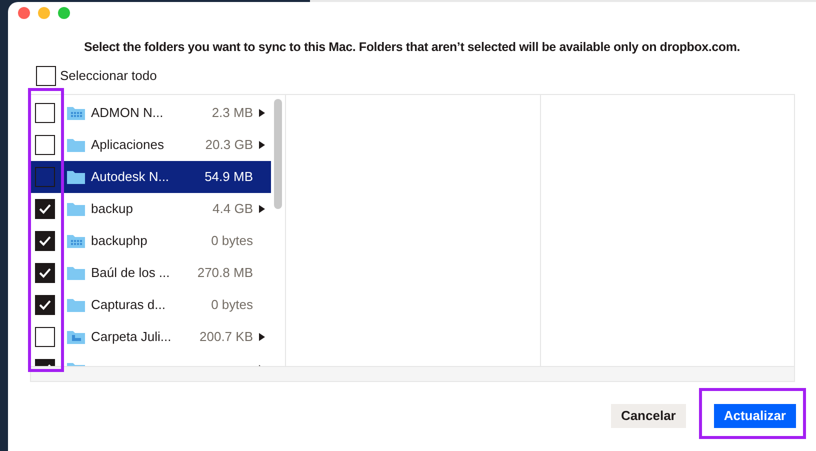 The height and width of the screenshot is (451, 816). Describe the element at coordinates (151, 208) in the screenshot. I see `folder-row: backup 4.4 GB` at that location.